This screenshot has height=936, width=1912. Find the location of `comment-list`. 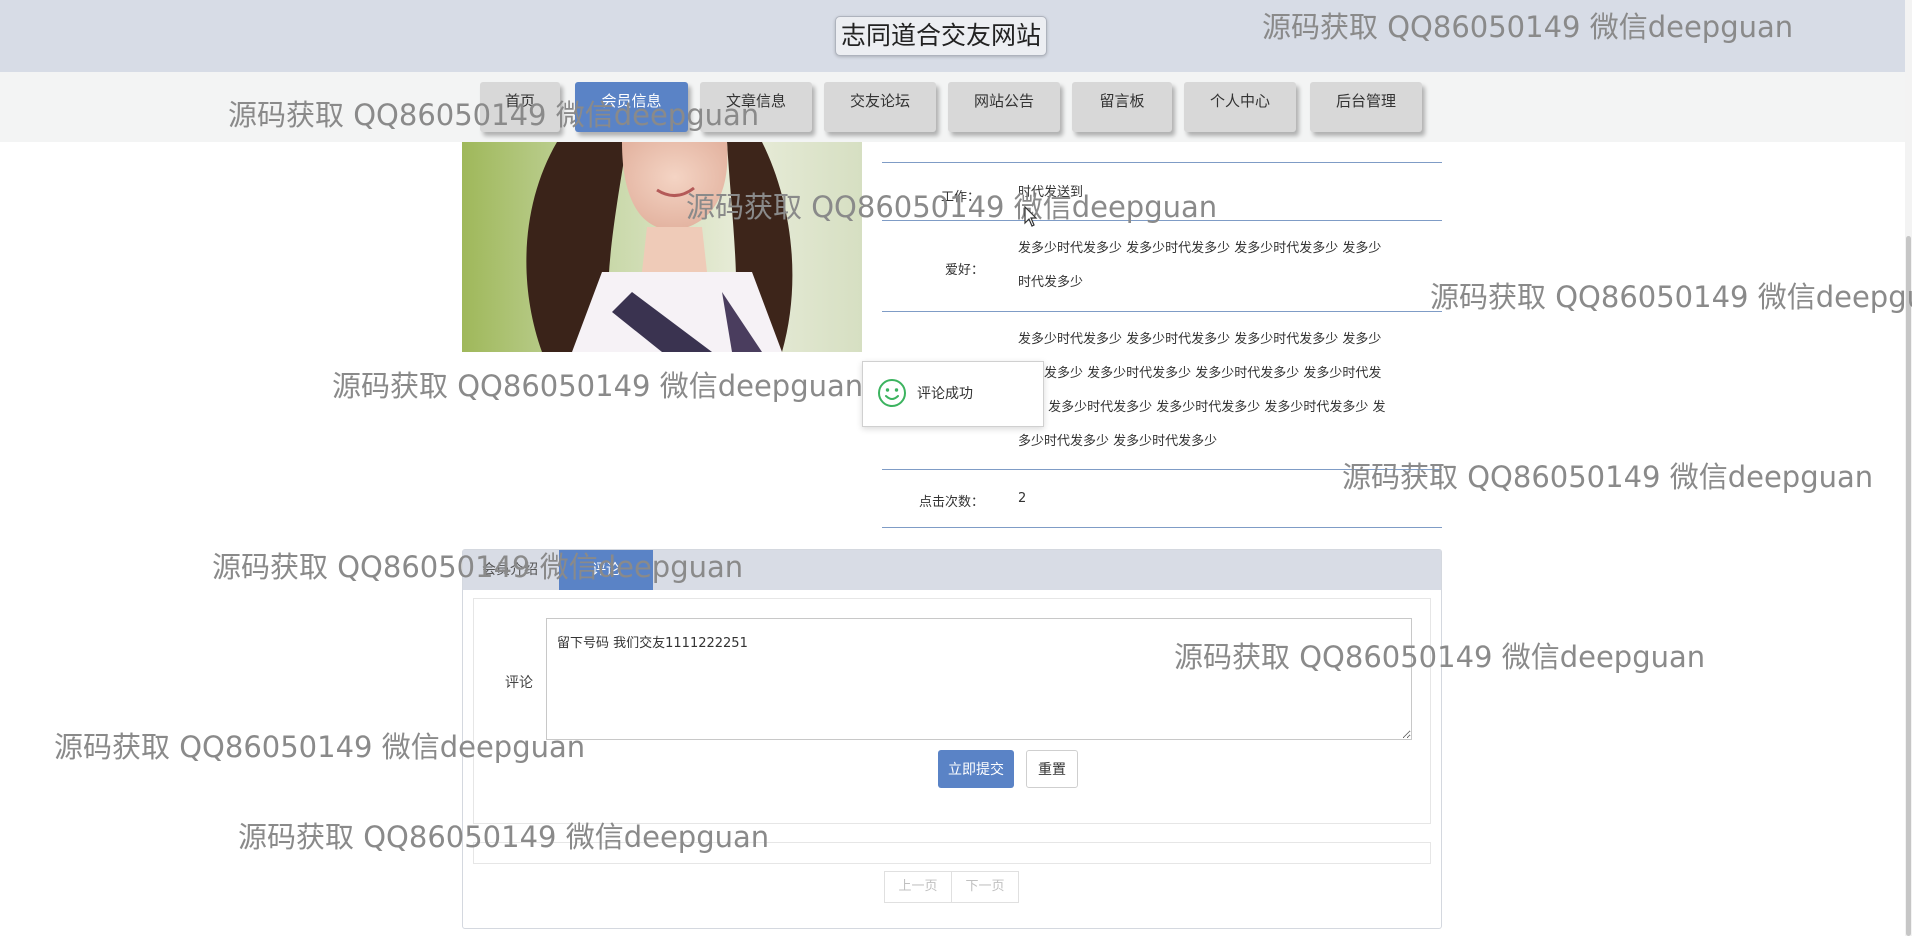

comment-list is located at coordinates (952, 853).